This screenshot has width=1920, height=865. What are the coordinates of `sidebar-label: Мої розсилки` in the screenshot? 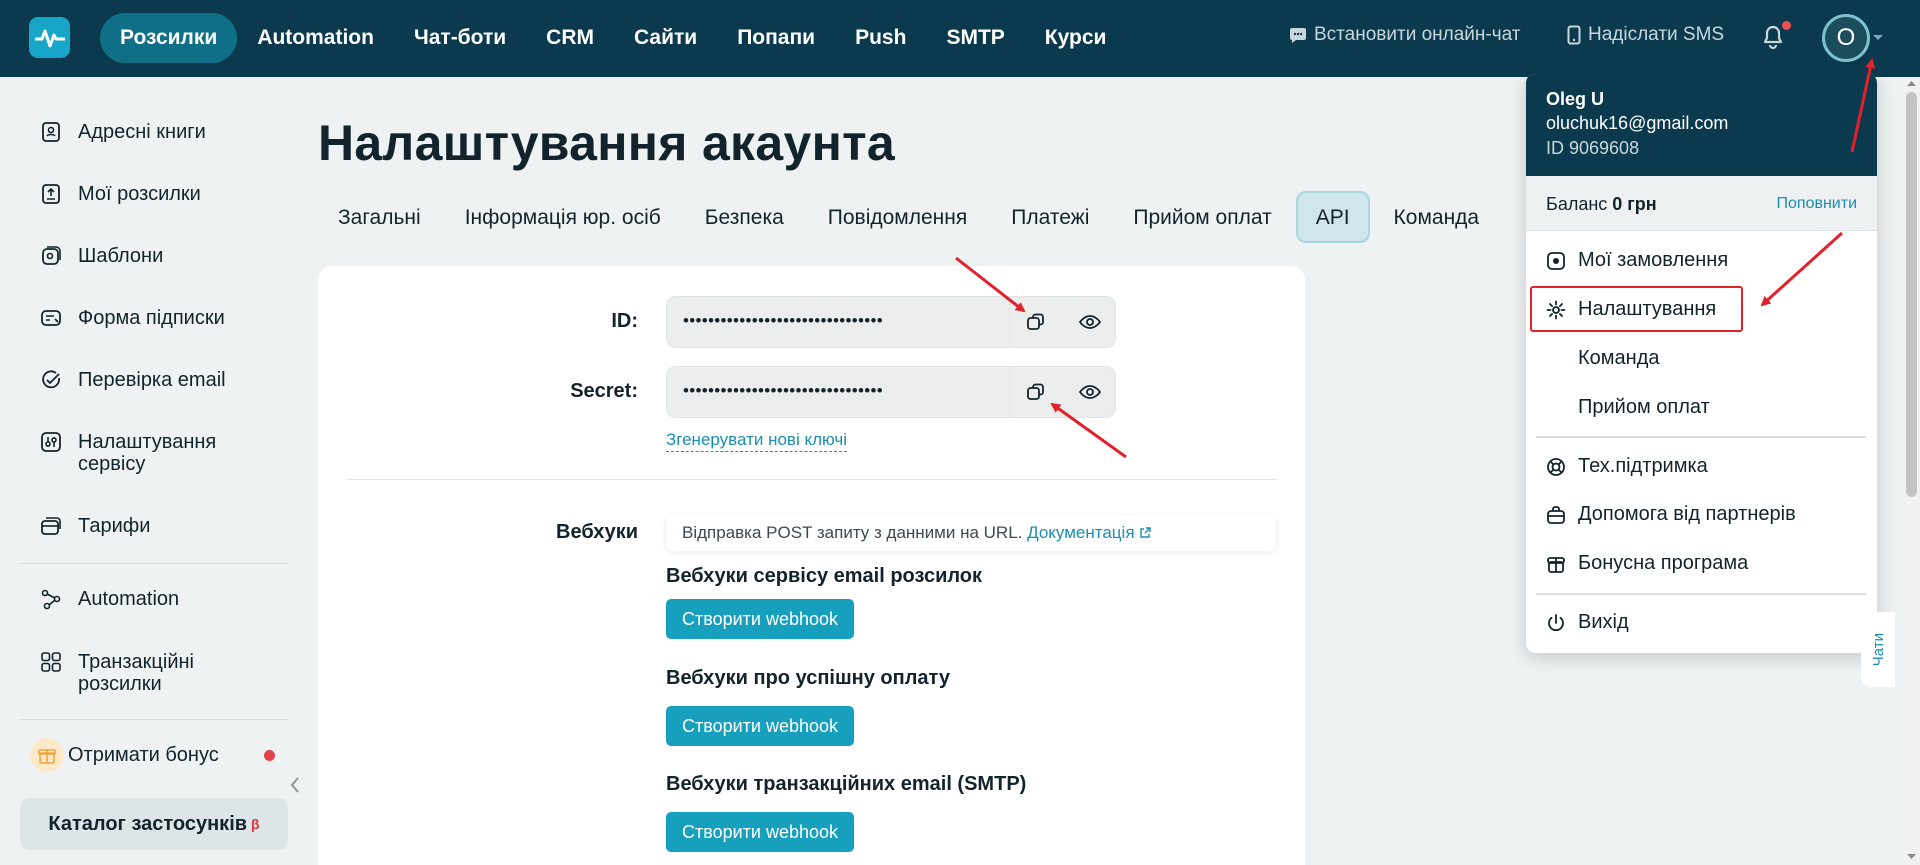 It's located at (139, 194).